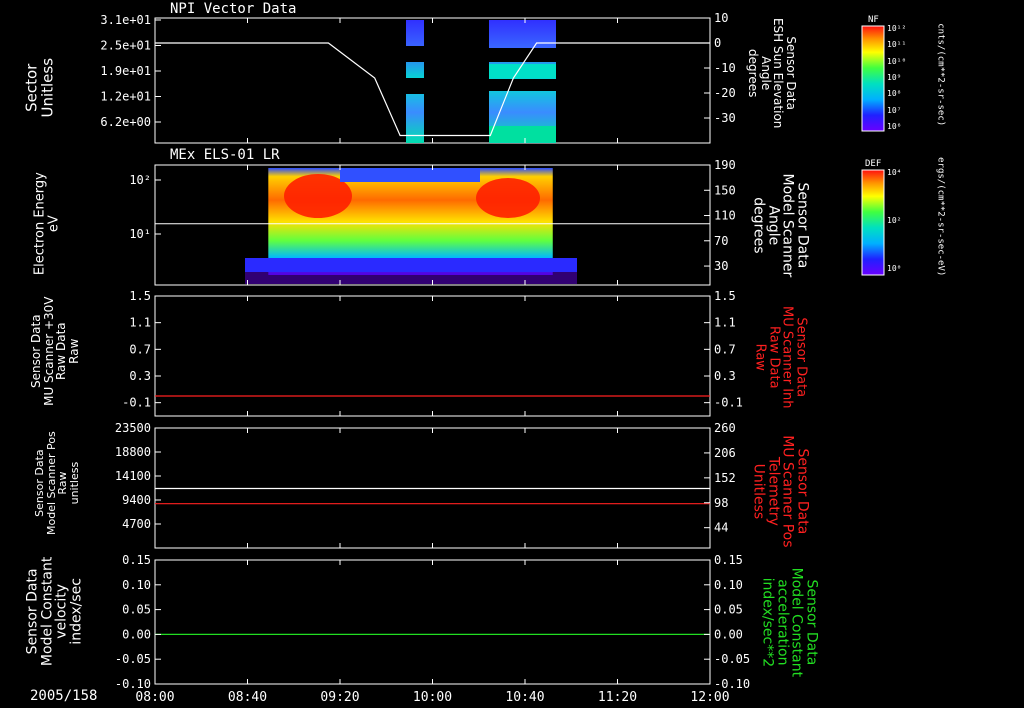 Image resolution: width=1024 pixels, height=708 pixels. I want to click on time-tick-label: 10:00, so click(432, 697).